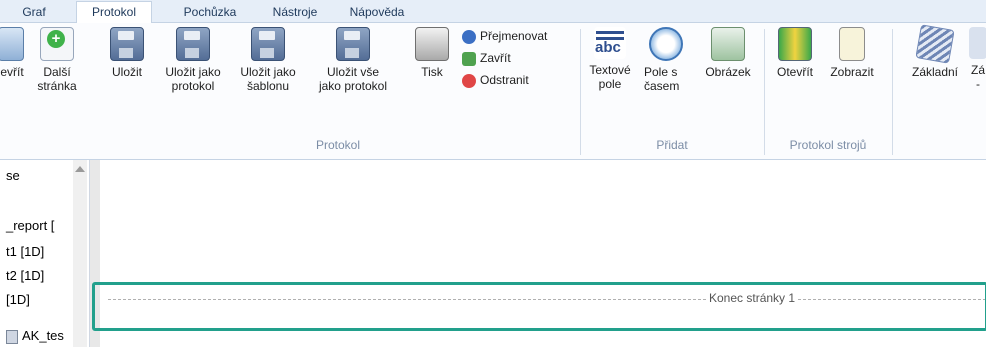 This screenshot has height=347, width=986. Describe the element at coordinates (352, 72) in the screenshot. I see `save-all-label-1: Uložit vše` at that location.